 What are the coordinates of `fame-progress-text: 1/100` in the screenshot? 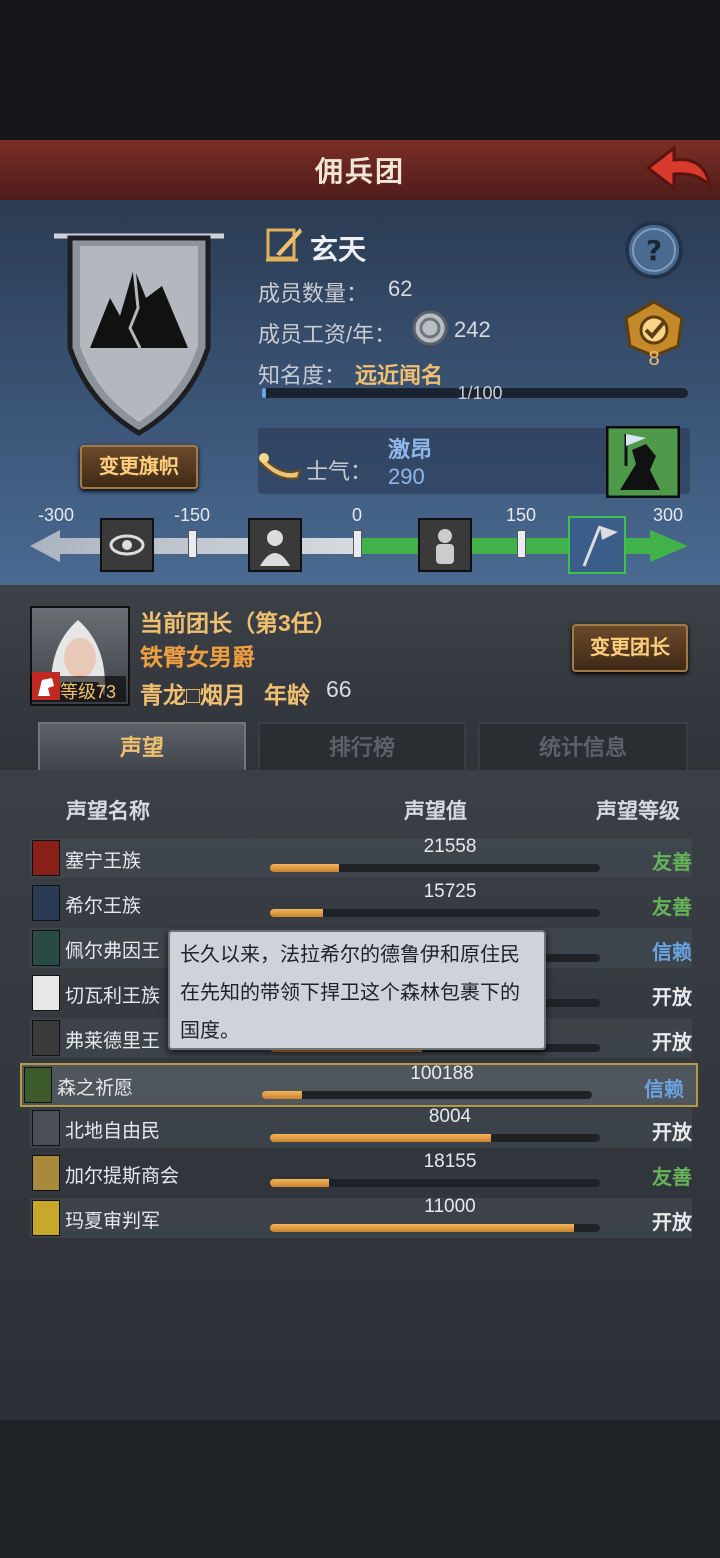 It's located at (480, 393).